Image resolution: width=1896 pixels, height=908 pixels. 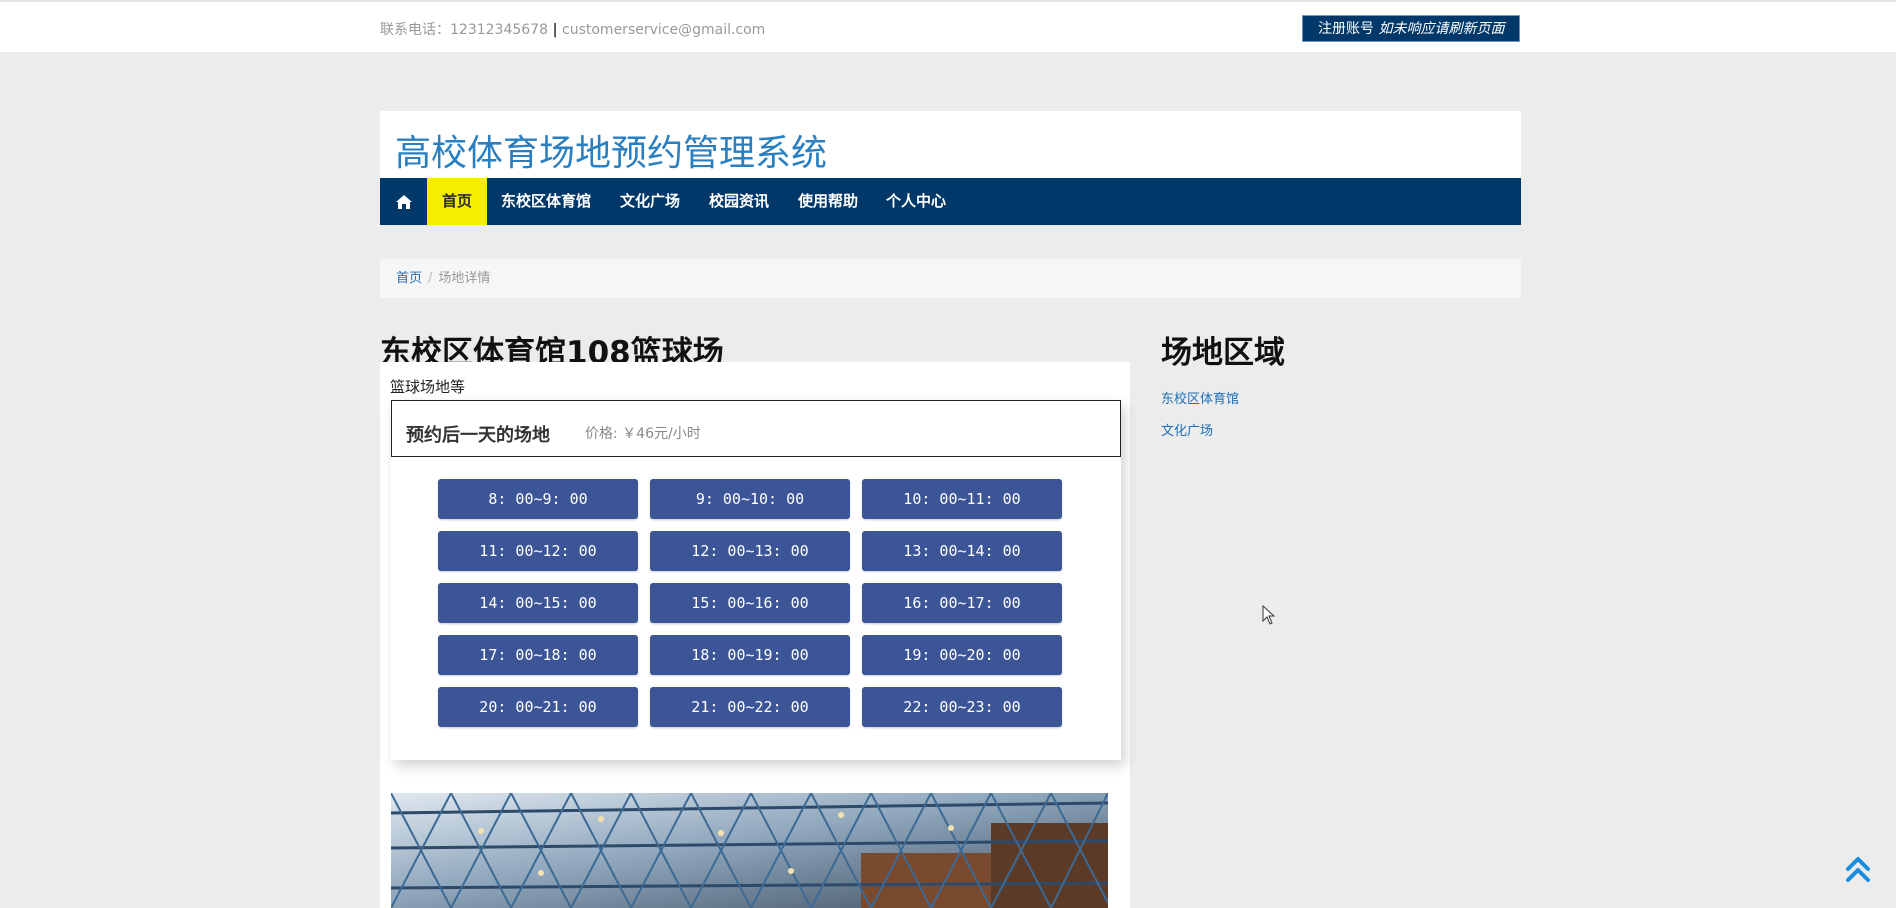 What do you see at coordinates (478, 435) in the screenshot?
I see `booking-label: 预约后一天的场地` at bounding box center [478, 435].